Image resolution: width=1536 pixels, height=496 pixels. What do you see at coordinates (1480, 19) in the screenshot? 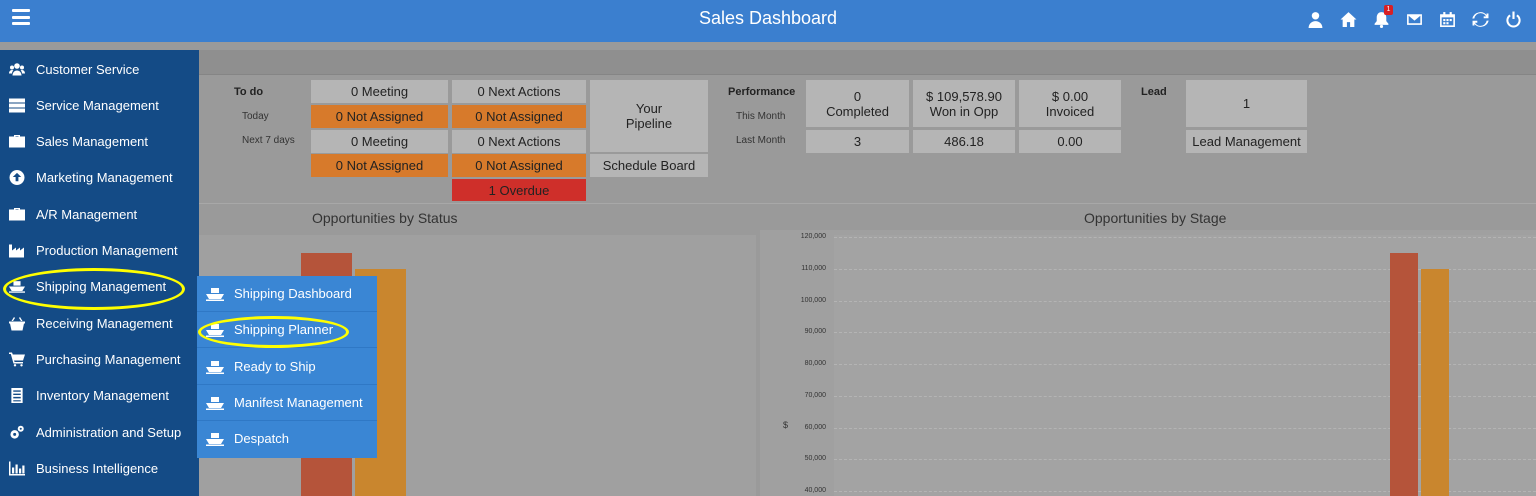
I see `refresh-icon` at bounding box center [1480, 19].